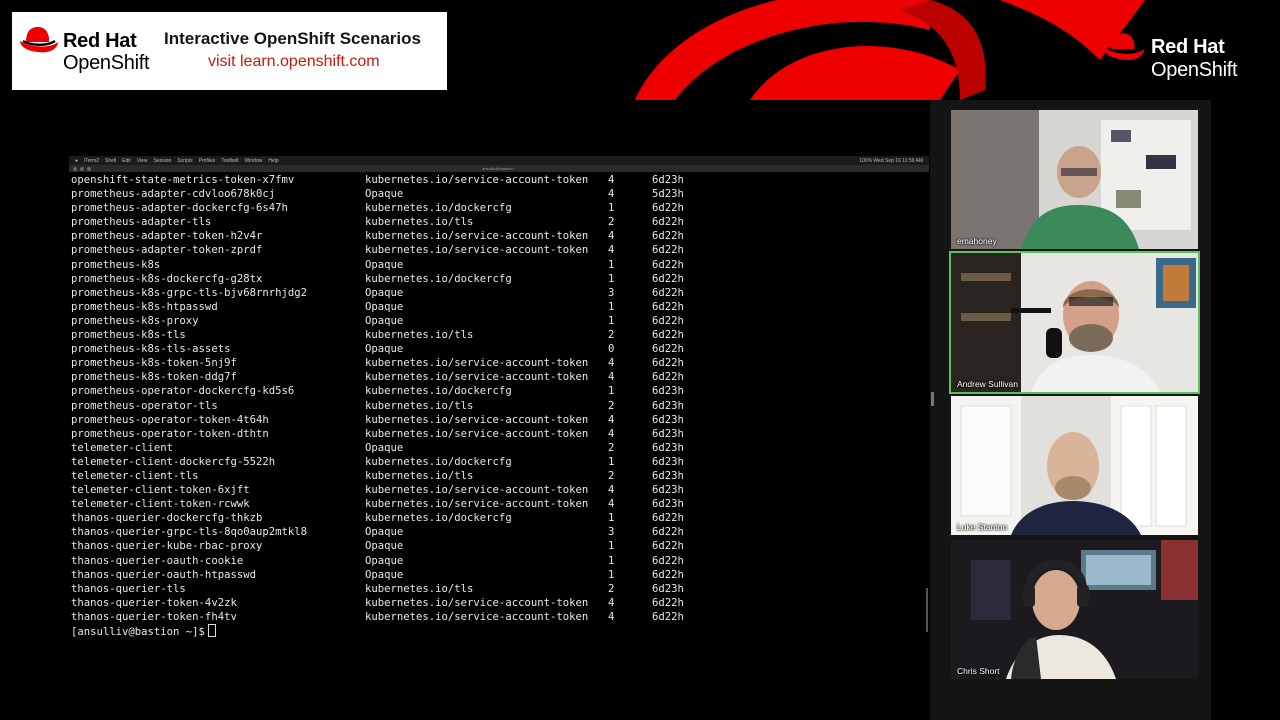  Describe the element at coordinates (110, 161) in the screenshot. I see `menu-shell: Shell` at that location.